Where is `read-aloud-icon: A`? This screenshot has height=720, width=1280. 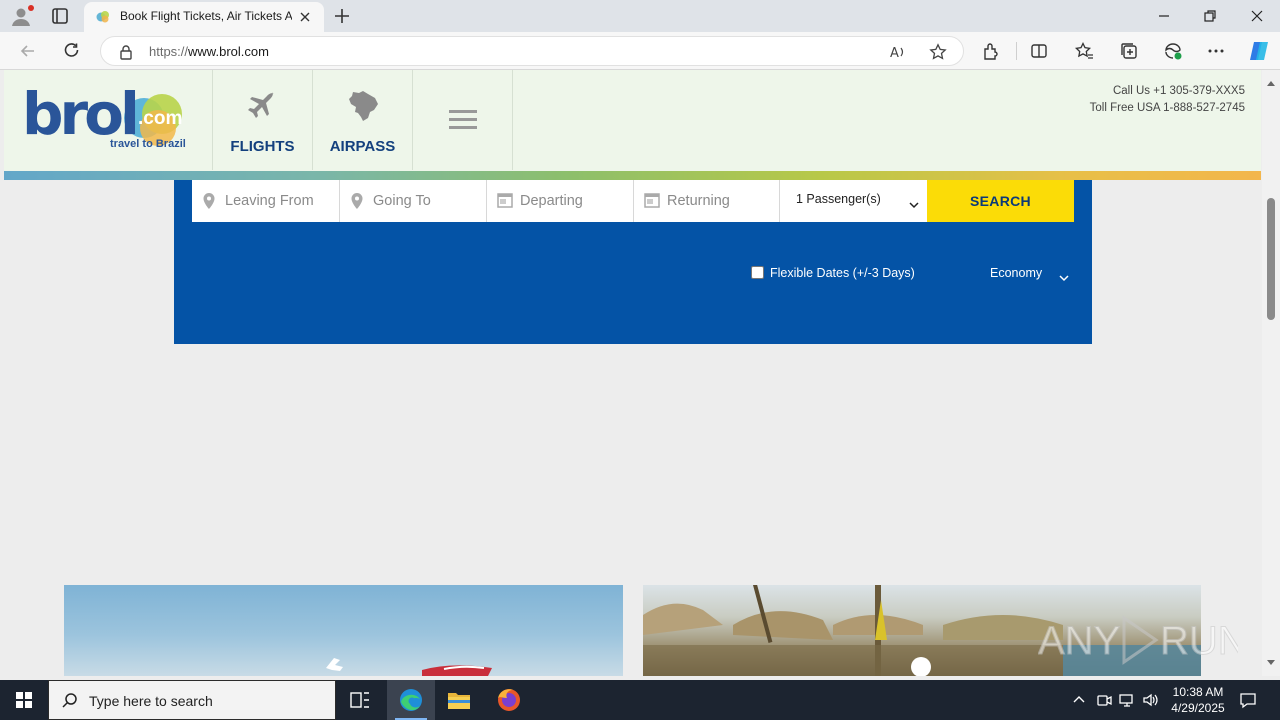 read-aloud-icon: A is located at coordinates (898, 52).